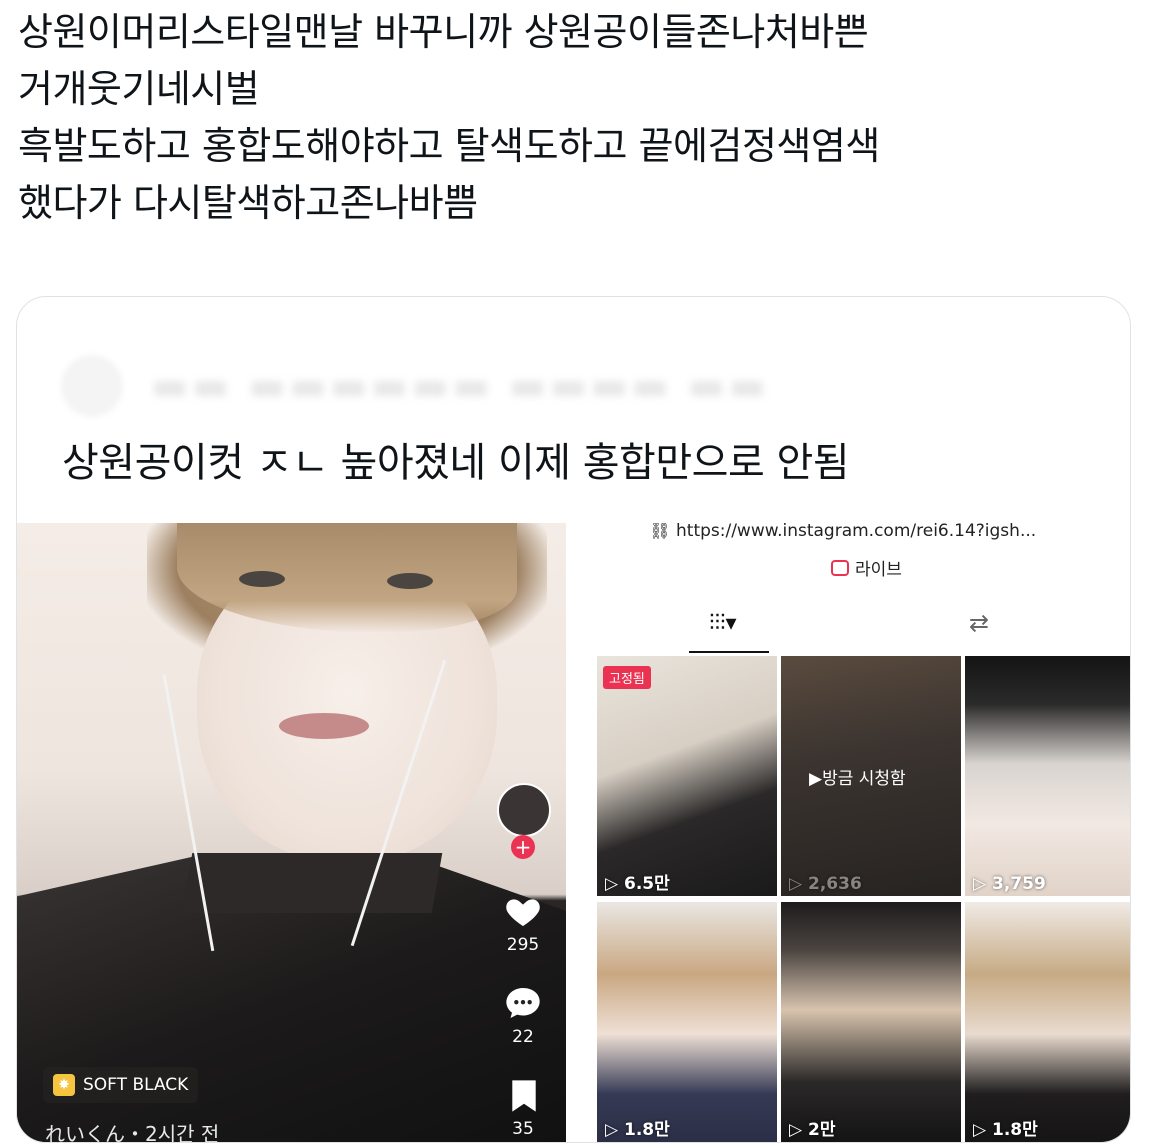 The width and height of the screenshot is (1160, 1148). What do you see at coordinates (523, 1003) in the screenshot?
I see `comment-icon` at bounding box center [523, 1003].